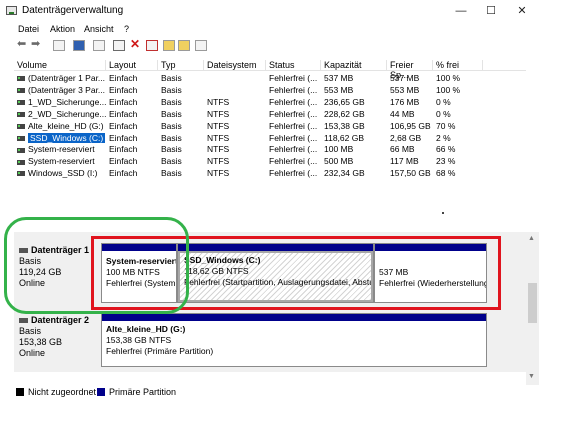 This screenshot has width=564, height=427. Describe the element at coordinates (446, 161) in the screenshot. I see `table-cell: 23 %` at that location.